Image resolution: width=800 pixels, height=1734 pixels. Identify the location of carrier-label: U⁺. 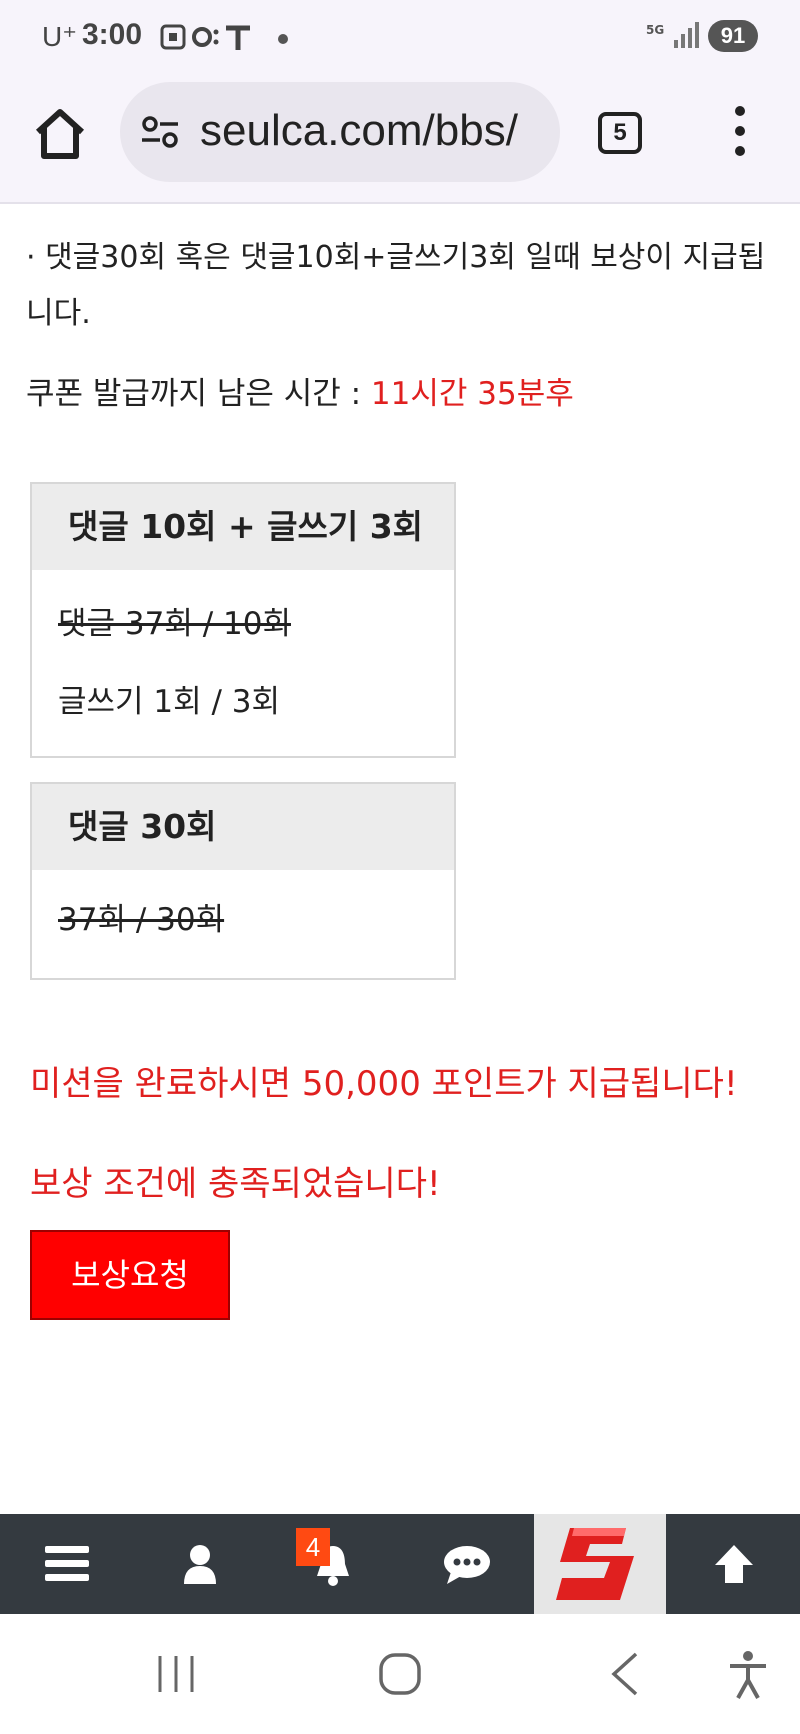
(59, 36).